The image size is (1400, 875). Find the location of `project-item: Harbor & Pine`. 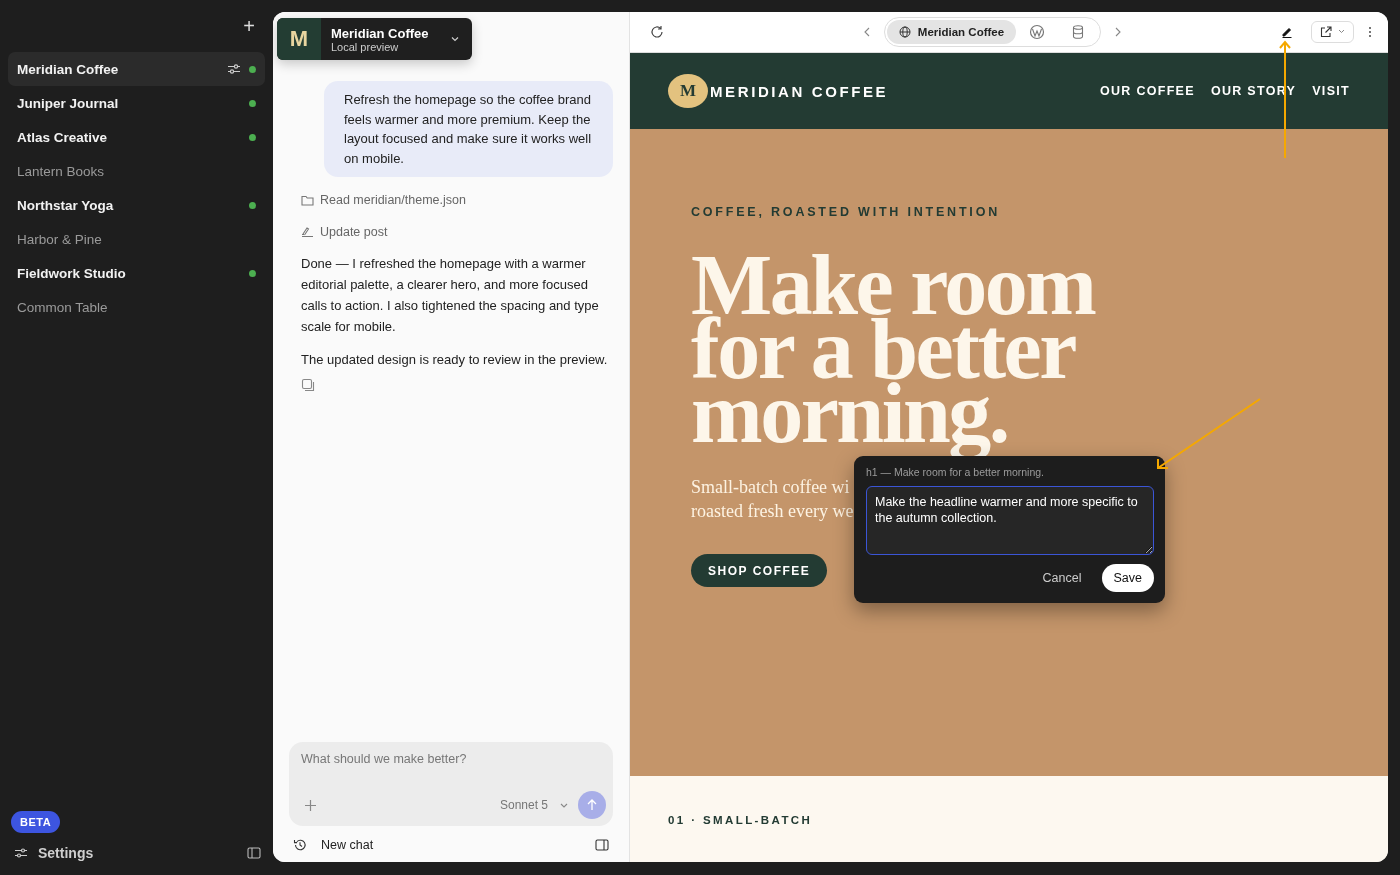

project-item: Harbor & Pine is located at coordinates (136, 239).